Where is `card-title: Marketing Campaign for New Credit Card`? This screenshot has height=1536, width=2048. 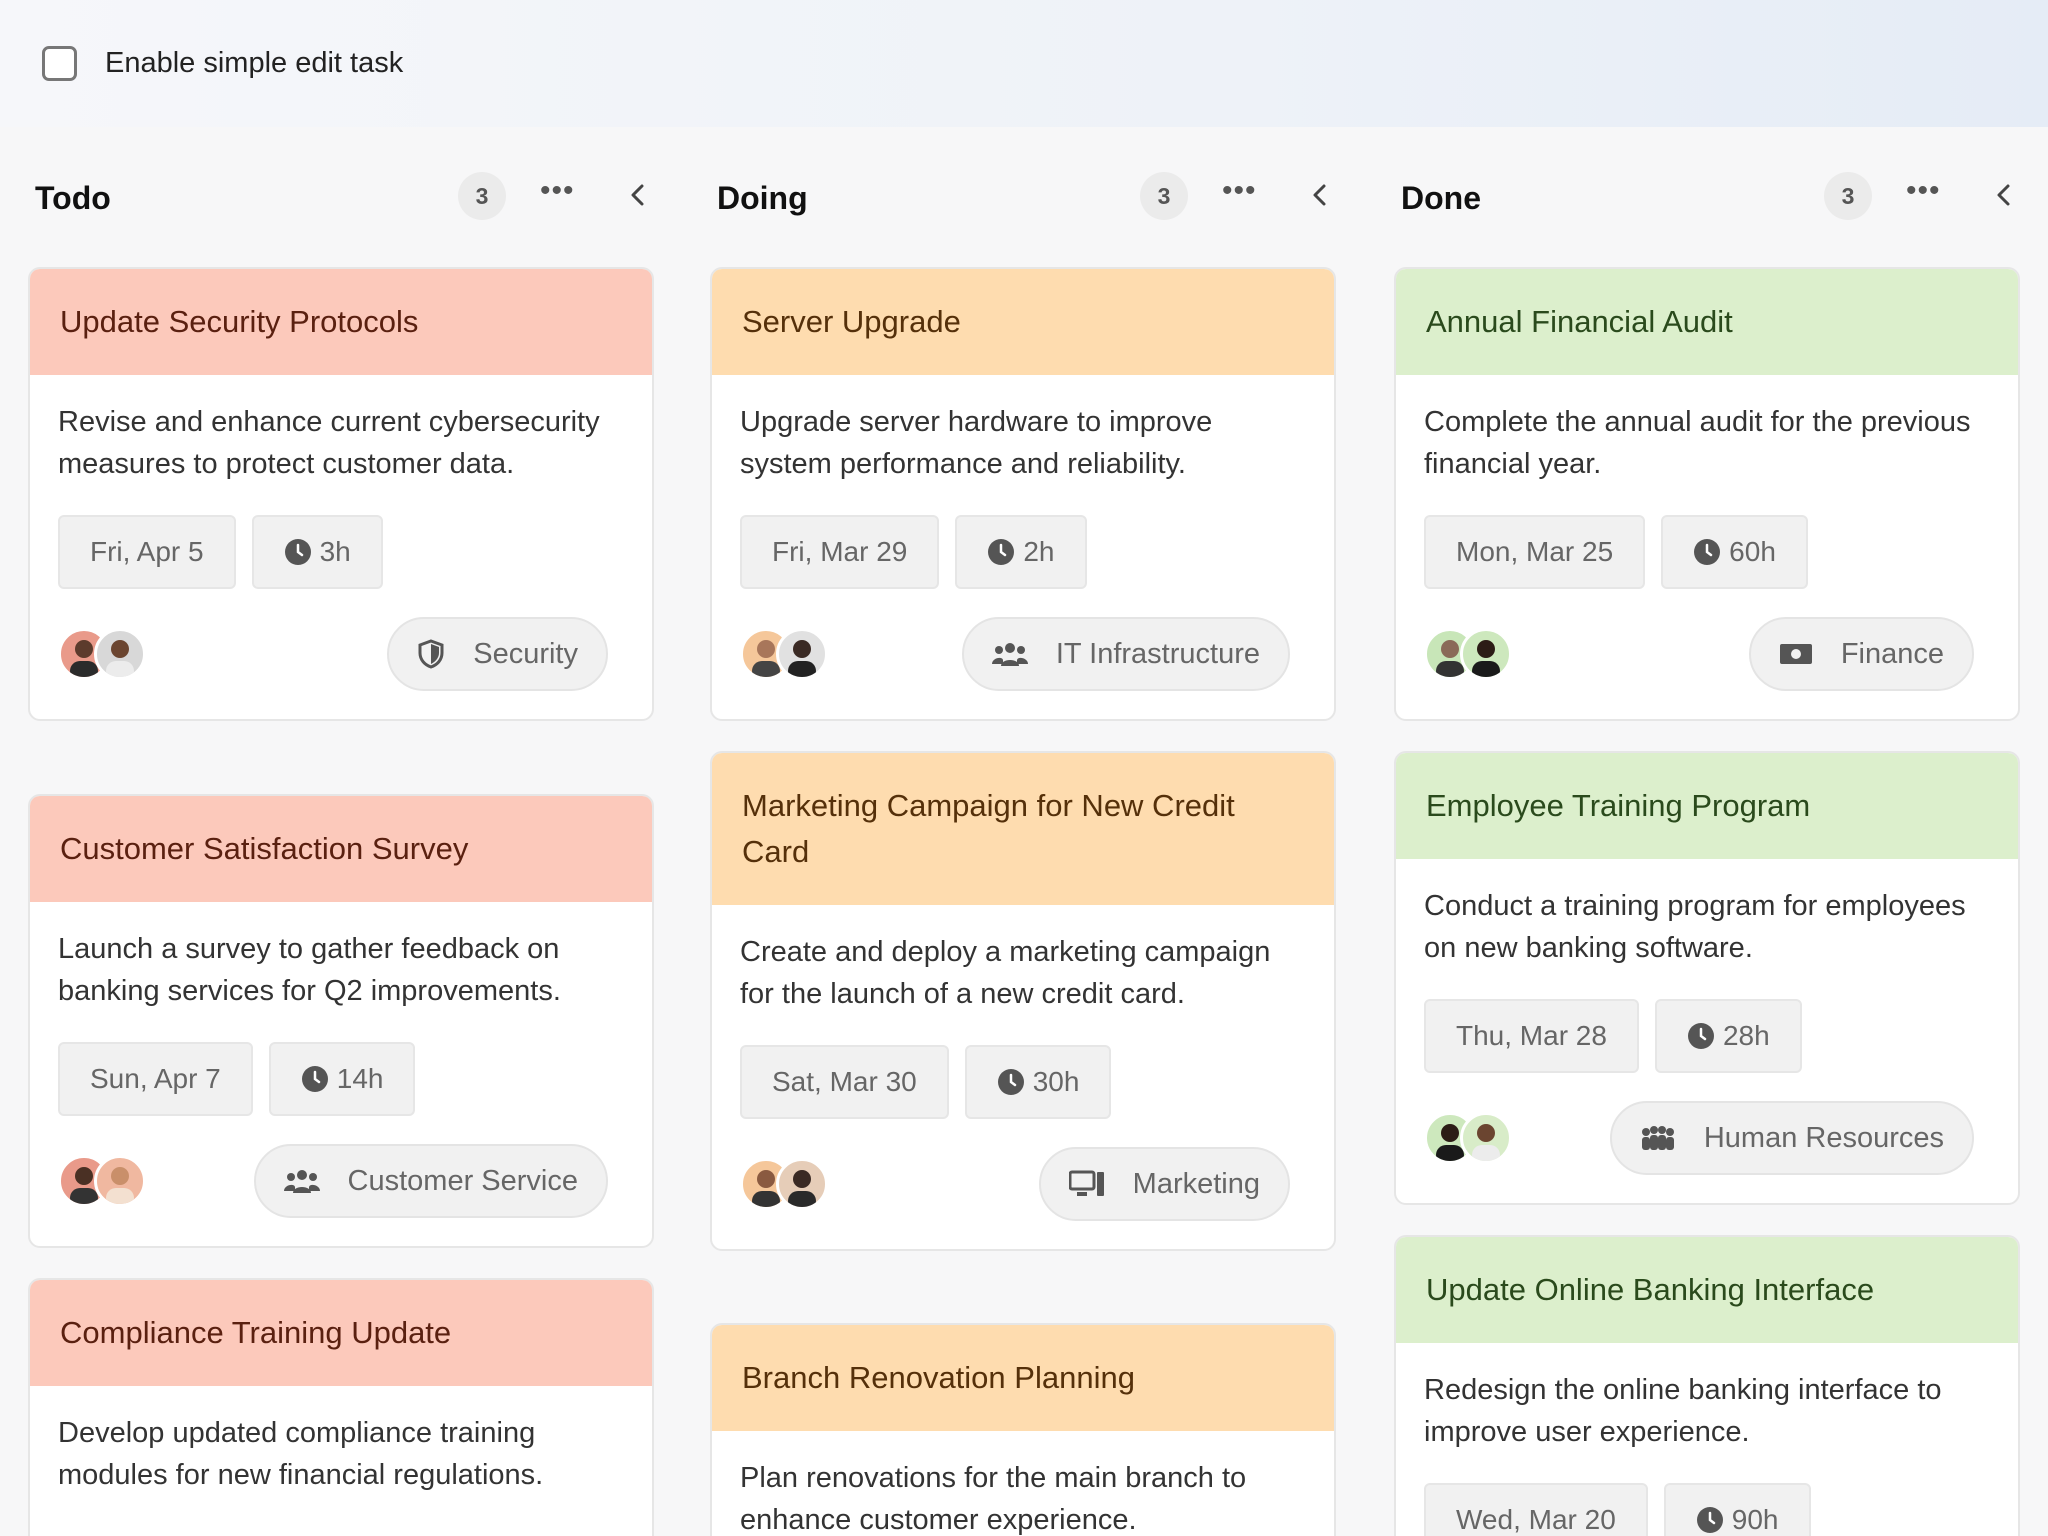
card-title: Marketing Campaign for New Credit Card is located at coordinates (1023, 829).